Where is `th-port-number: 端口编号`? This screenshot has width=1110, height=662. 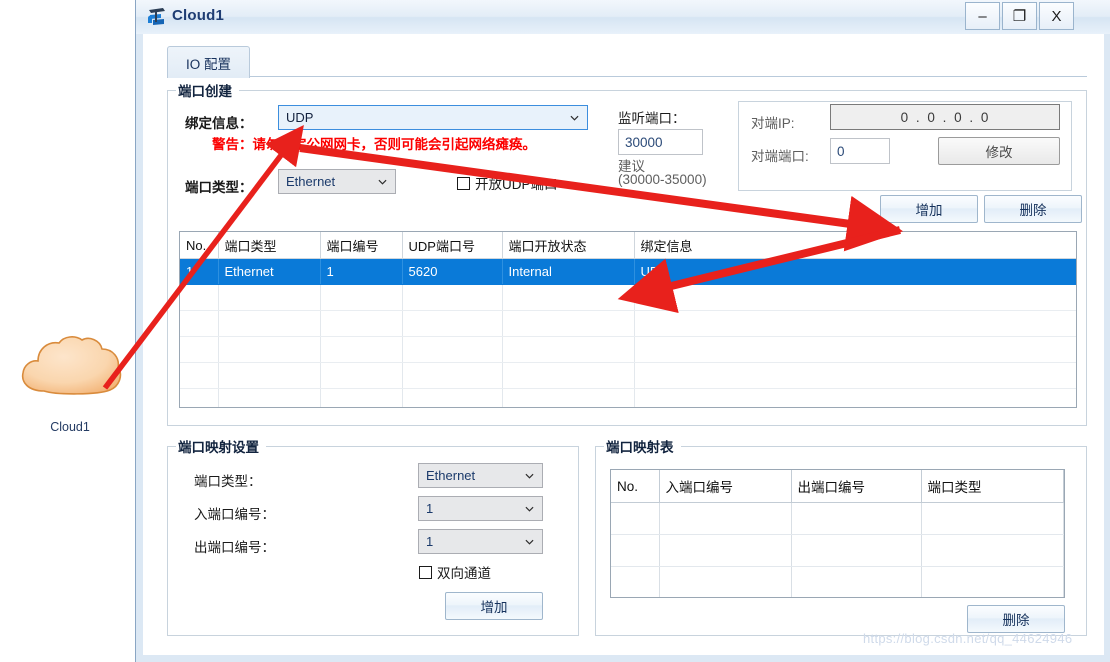
th-port-number: 端口编号 is located at coordinates (361, 245).